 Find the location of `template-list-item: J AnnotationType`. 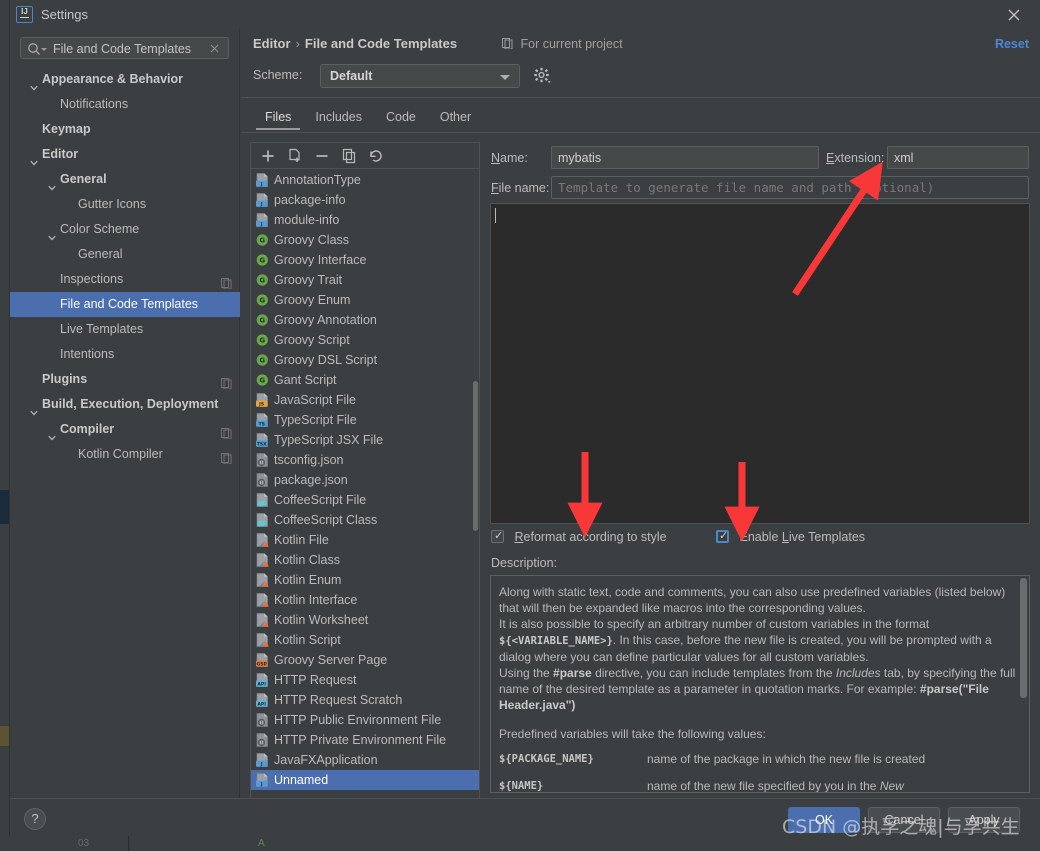

template-list-item: J AnnotationType is located at coordinates (365, 180).